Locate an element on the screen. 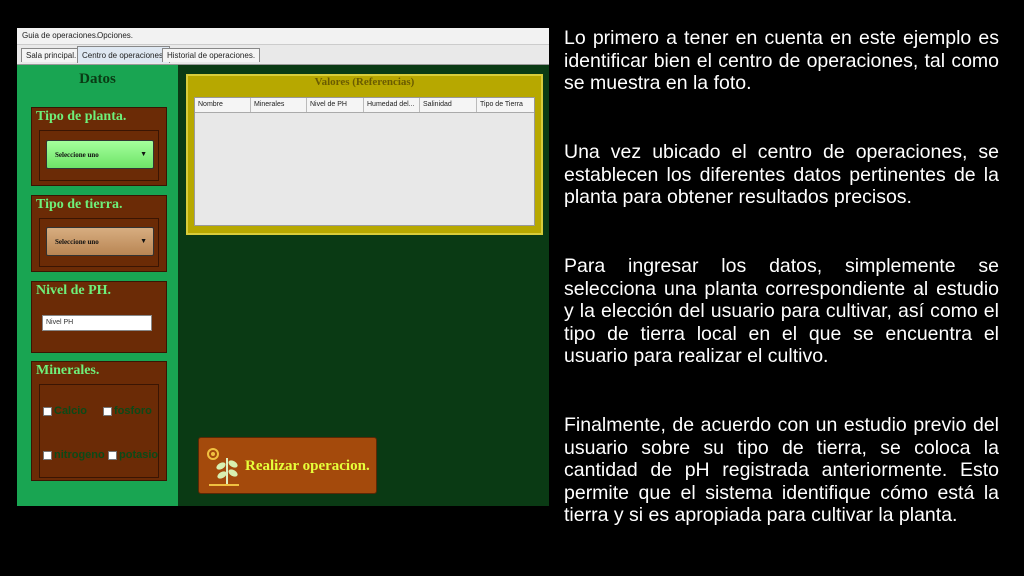 This screenshot has width=1024, height=576. tipo-tierra-title: Tipo de tierra. is located at coordinates (79, 204).